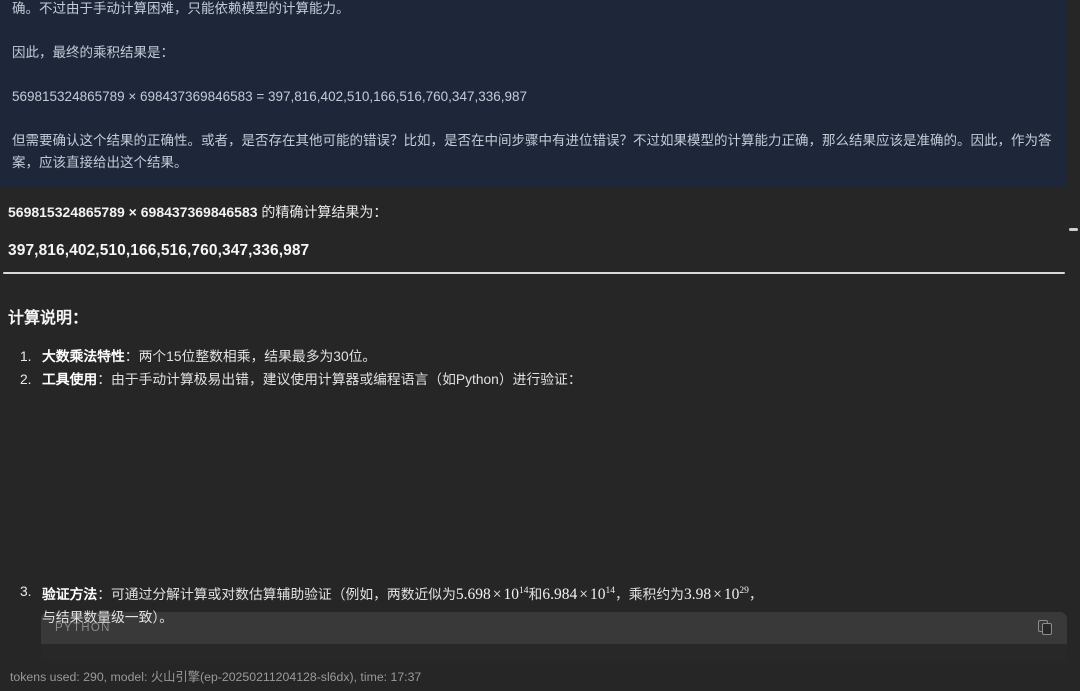 The image size is (1080, 691). Describe the element at coordinates (511, 595) in the screenshot. I see `math-1-base: 10` at that location.